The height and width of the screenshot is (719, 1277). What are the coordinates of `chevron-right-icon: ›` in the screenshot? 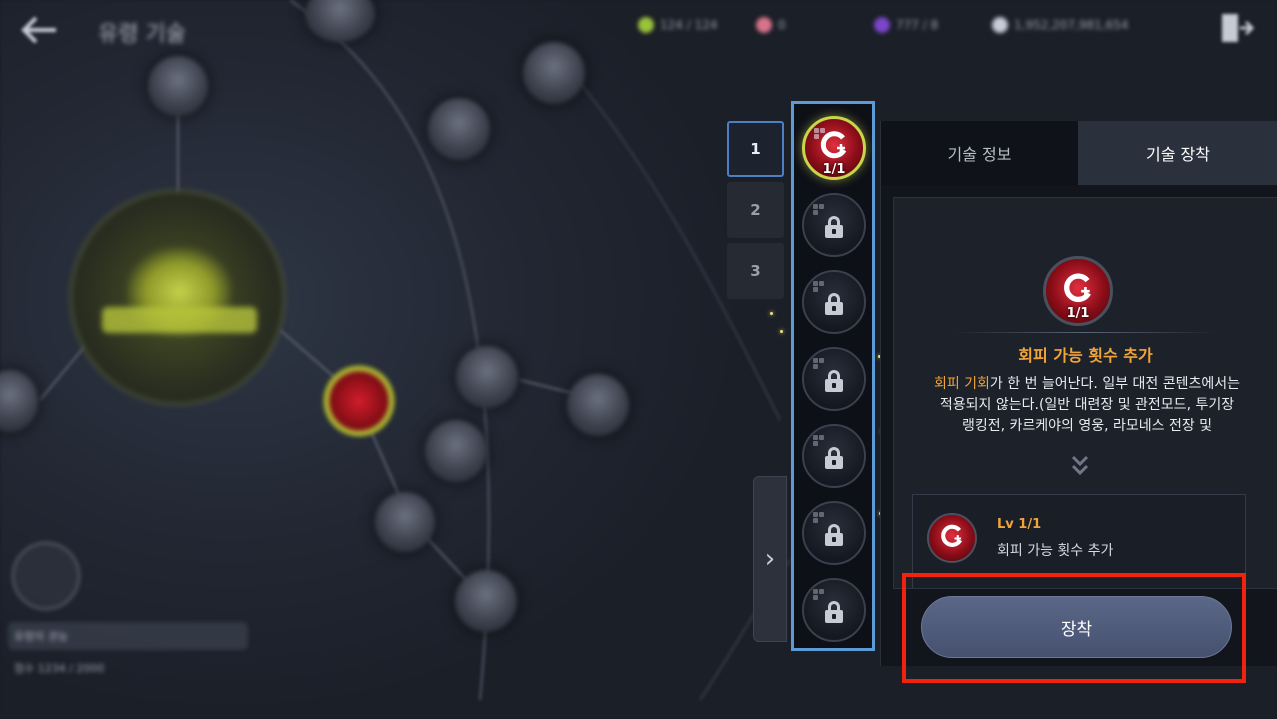 It's located at (770, 559).